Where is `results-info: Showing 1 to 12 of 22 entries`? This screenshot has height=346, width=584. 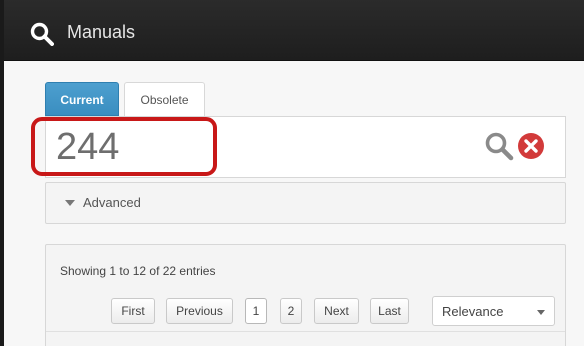 results-info: Showing 1 to 12 of 22 entries is located at coordinates (138, 271).